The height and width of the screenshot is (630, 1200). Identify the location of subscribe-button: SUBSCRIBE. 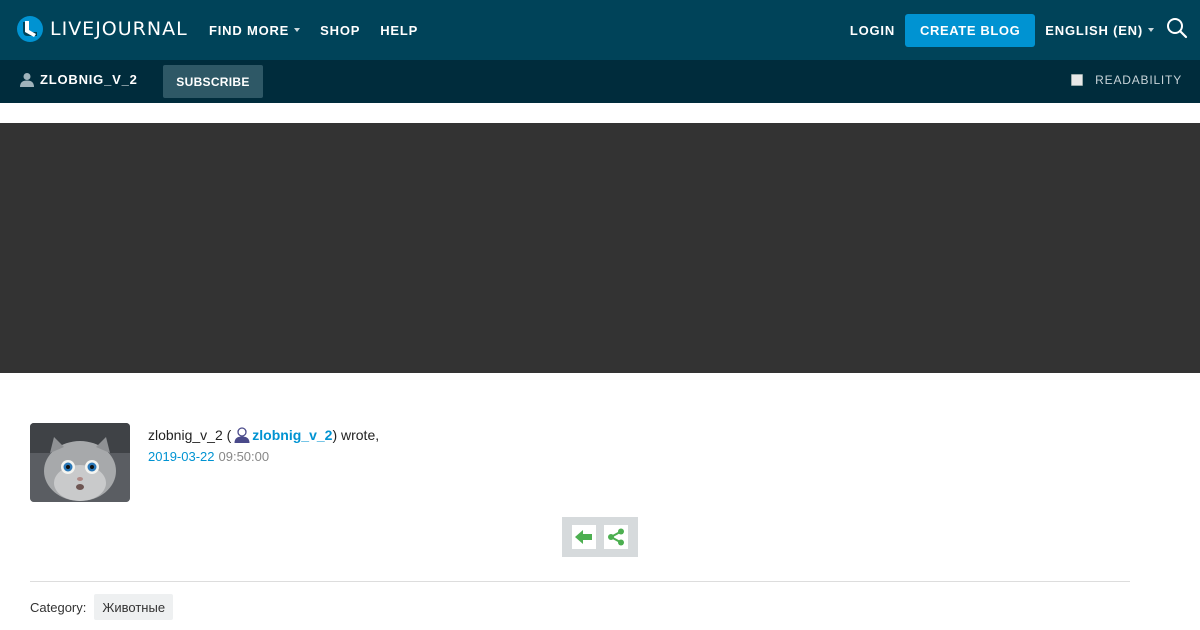
(213, 81).